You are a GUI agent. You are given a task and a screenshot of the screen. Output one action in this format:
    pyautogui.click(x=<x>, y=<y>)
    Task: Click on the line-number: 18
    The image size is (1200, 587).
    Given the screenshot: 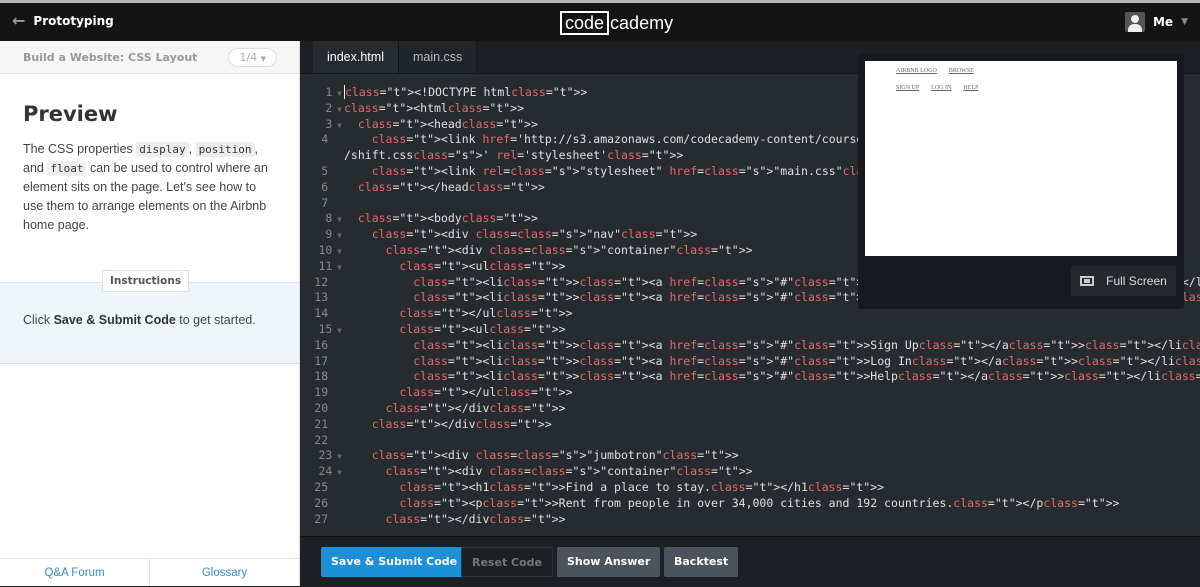 What is the action you would take?
    pyautogui.click(x=328, y=376)
    